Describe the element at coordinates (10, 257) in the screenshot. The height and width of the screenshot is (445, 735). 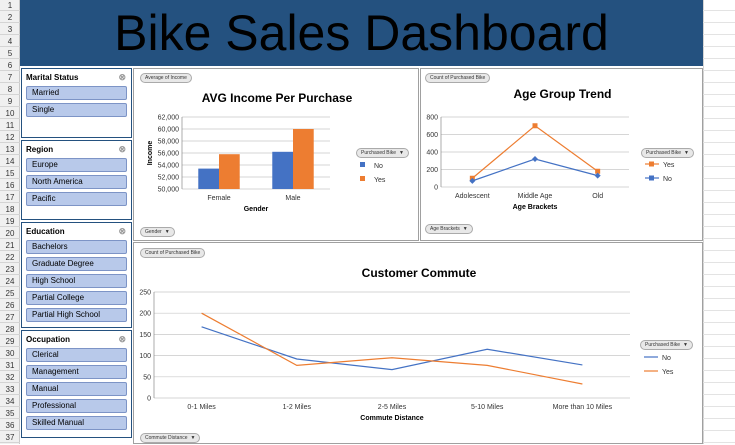
I see `row-number: 22` at that location.